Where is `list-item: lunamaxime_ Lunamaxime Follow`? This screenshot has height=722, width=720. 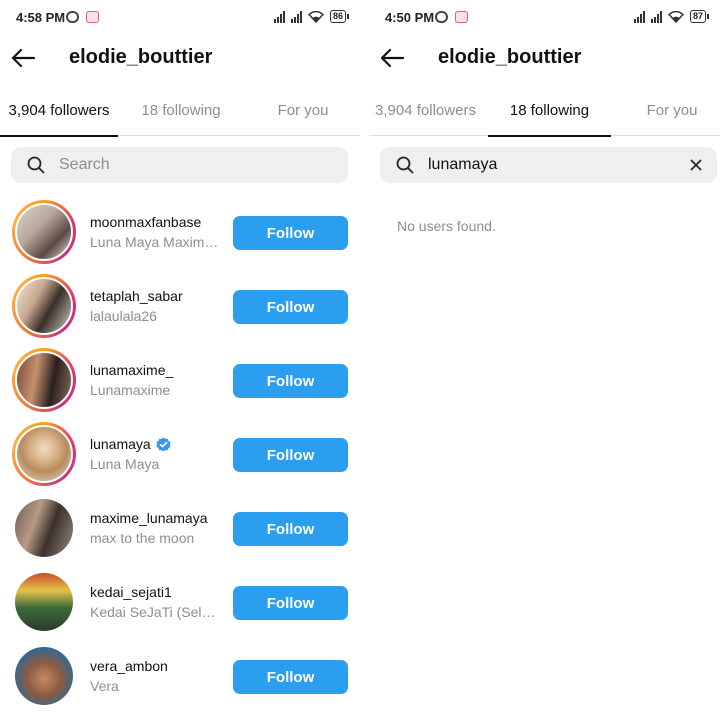 list-item: lunamaxime_ Lunamaxime Follow is located at coordinates (180, 385).